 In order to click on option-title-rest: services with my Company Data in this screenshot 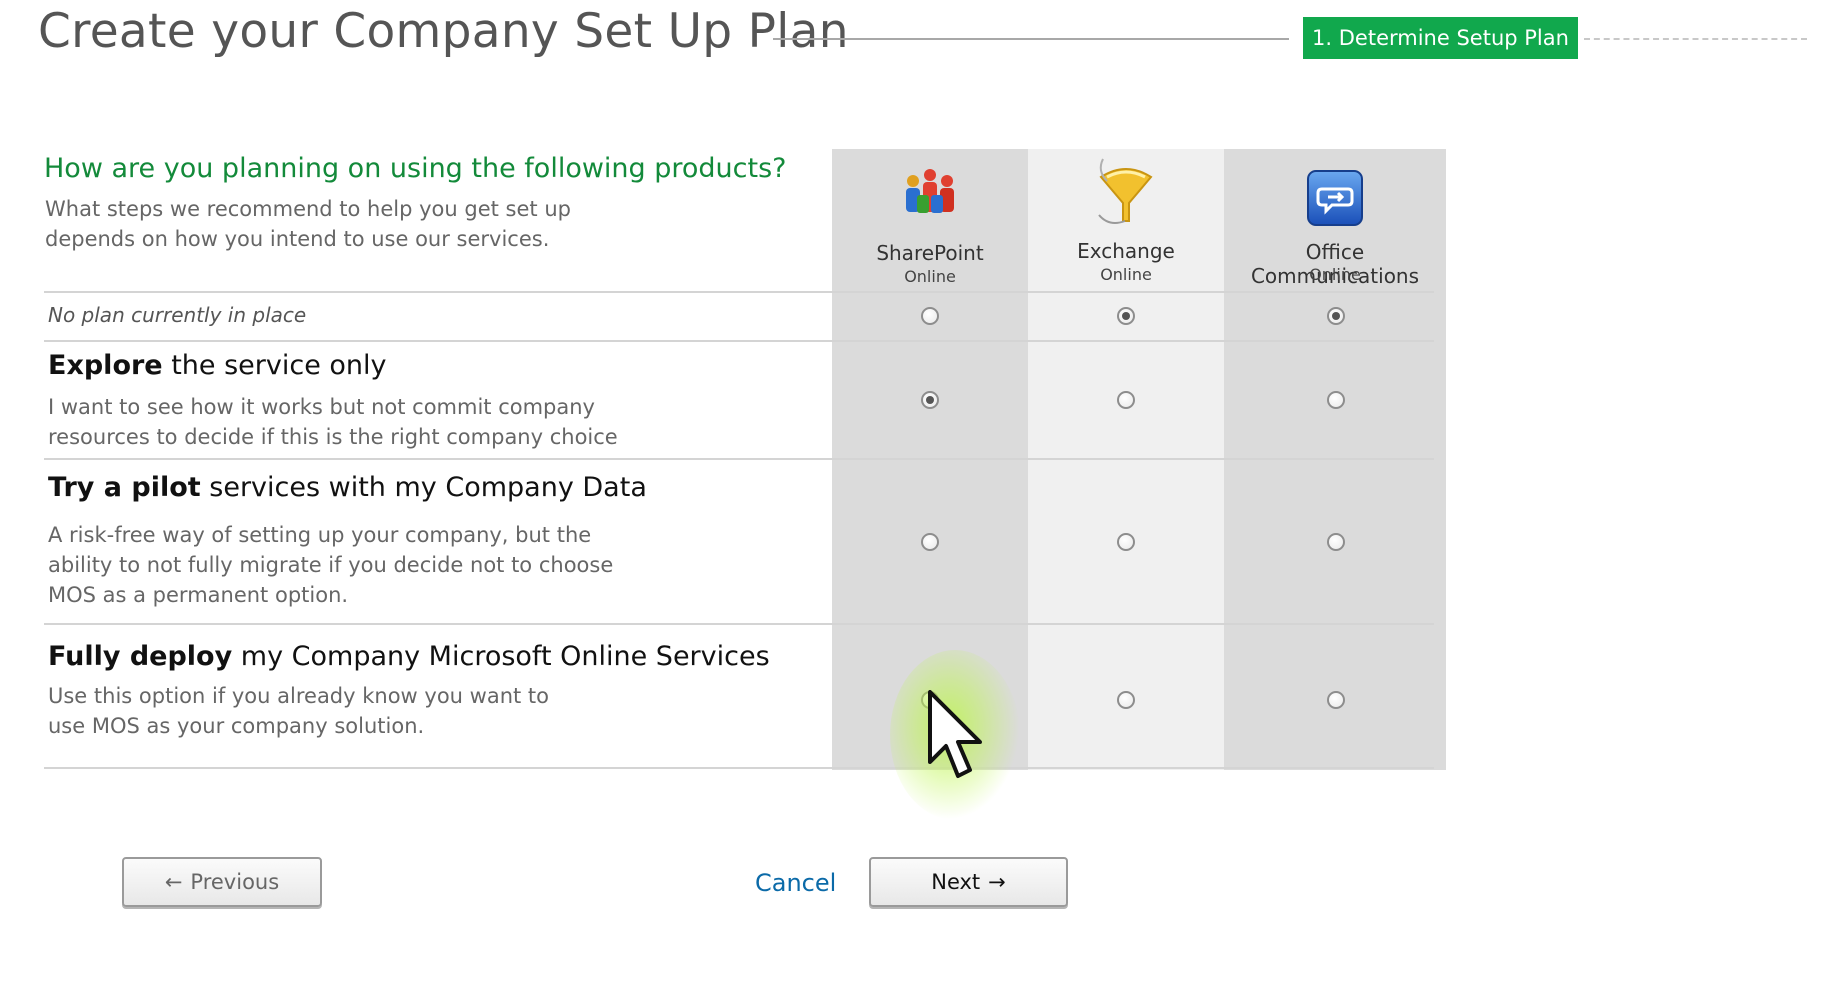, I will do `click(423, 487)`.